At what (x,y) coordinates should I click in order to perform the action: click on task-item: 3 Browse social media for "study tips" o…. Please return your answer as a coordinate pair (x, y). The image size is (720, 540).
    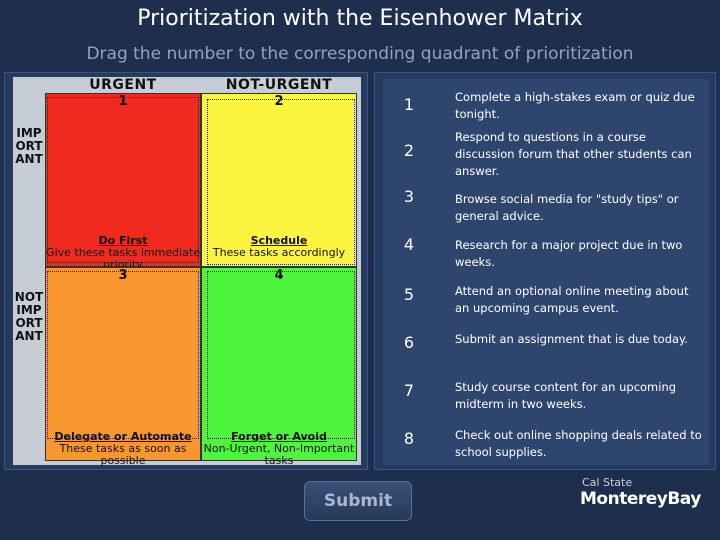
    Looking at the image, I should click on (546, 207).